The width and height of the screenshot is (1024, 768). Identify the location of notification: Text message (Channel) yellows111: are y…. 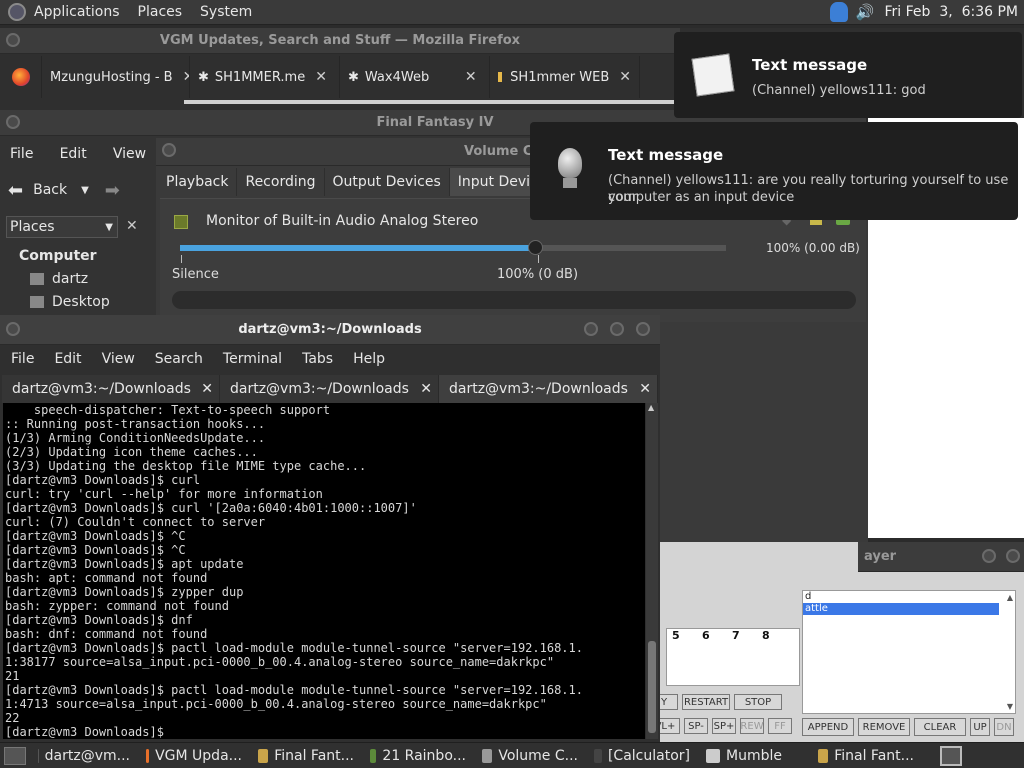
(774, 171).